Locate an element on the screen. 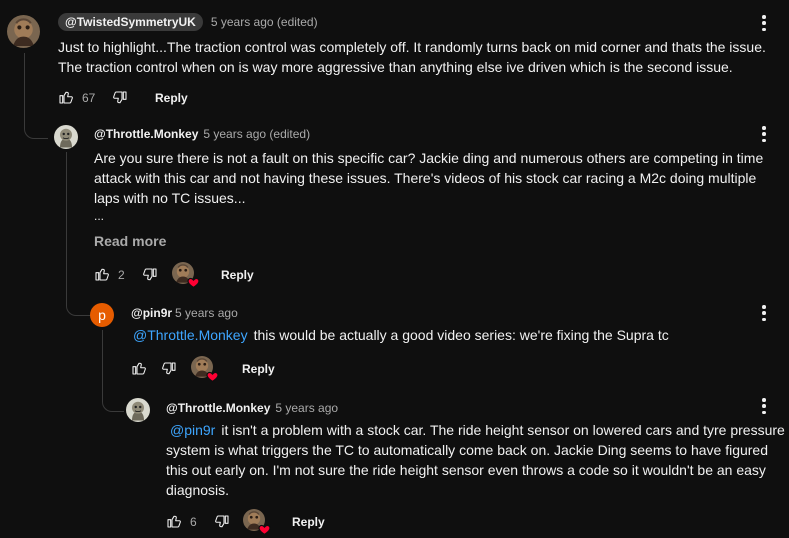 The height and width of the screenshot is (538, 789). thread-line-deep is located at coordinates (113, 371).